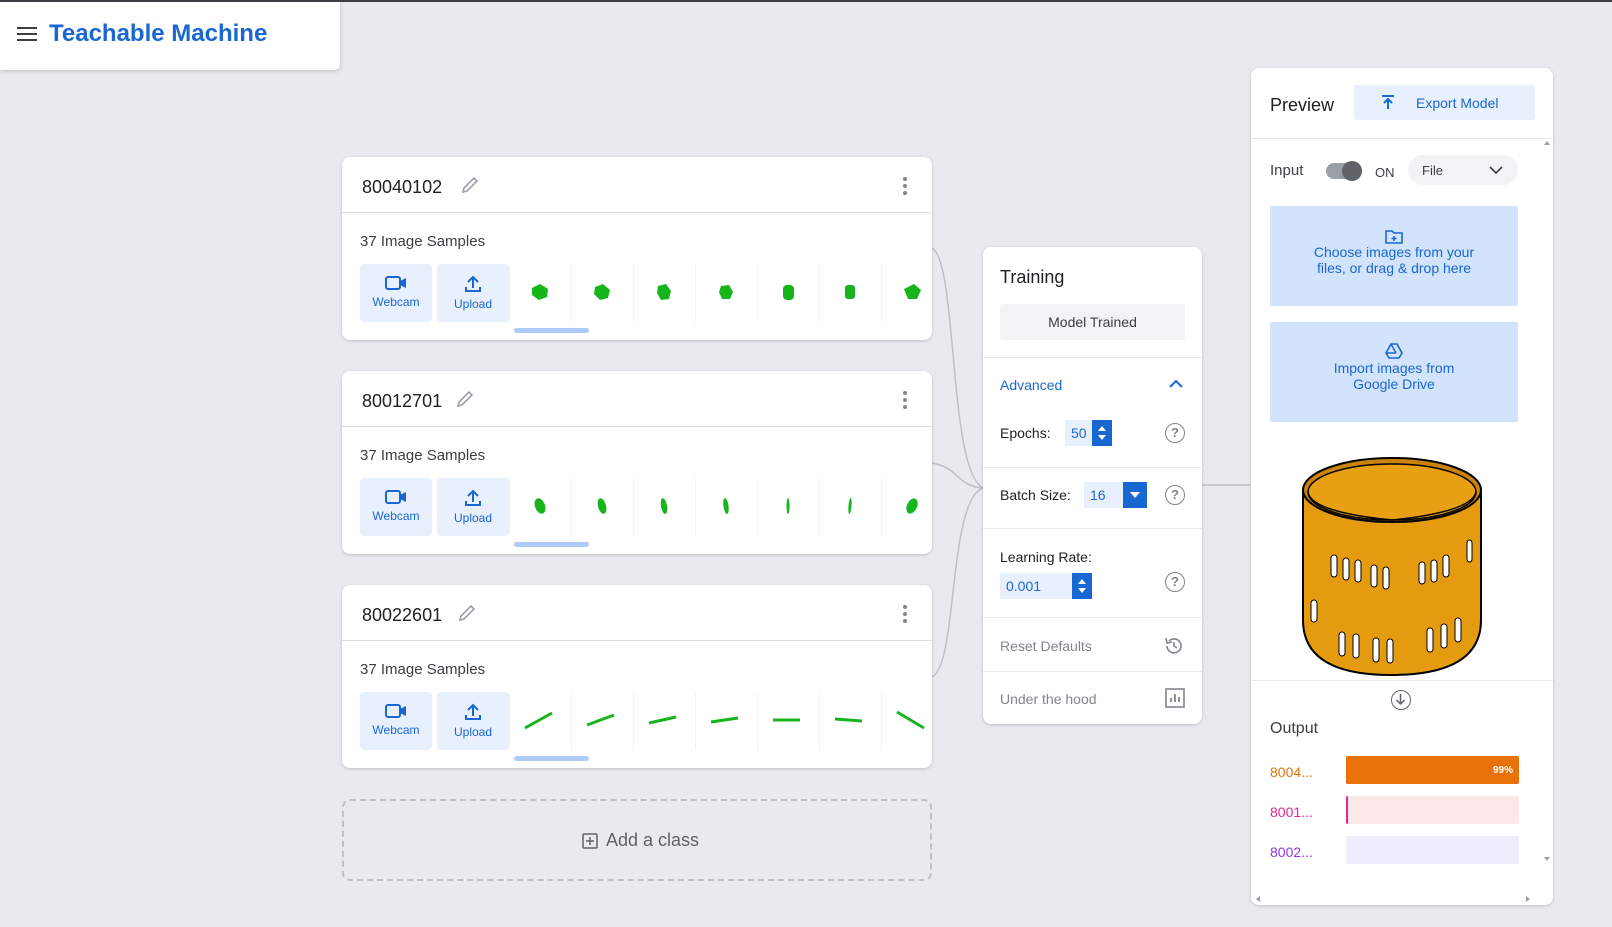  Describe the element at coordinates (1463, 170) in the screenshot. I see `input-source-select: File` at that location.